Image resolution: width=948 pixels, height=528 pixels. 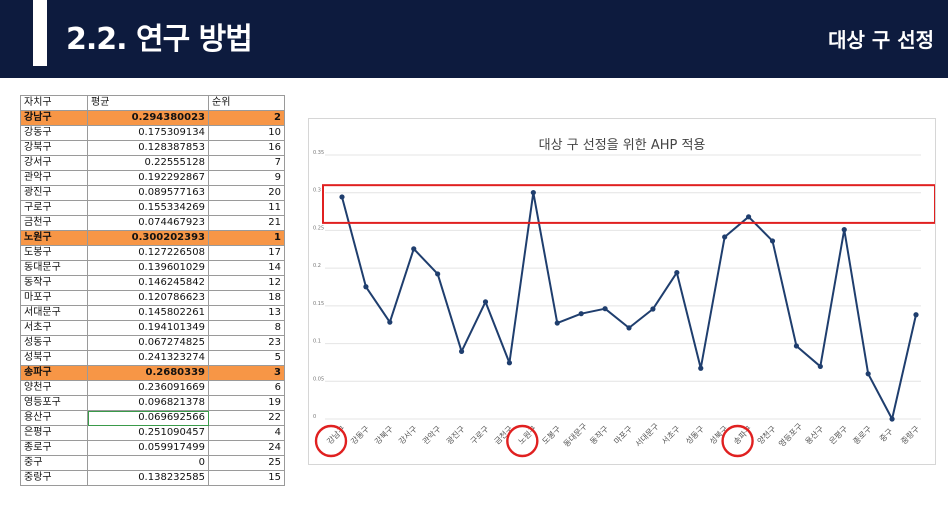 I want to click on table-cell-name: 강북구, so click(x=54, y=148).